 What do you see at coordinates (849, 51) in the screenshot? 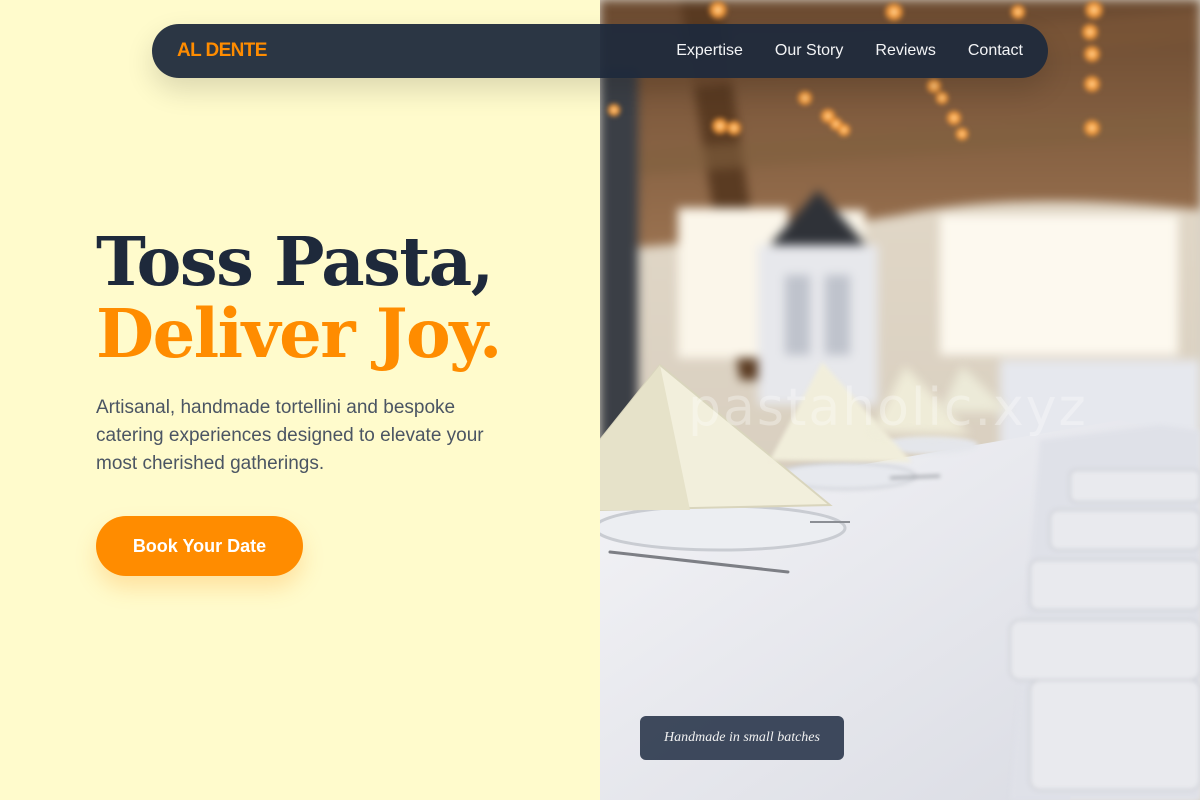
I see `nav-links: Expertise Our Story Reviews Contact` at bounding box center [849, 51].